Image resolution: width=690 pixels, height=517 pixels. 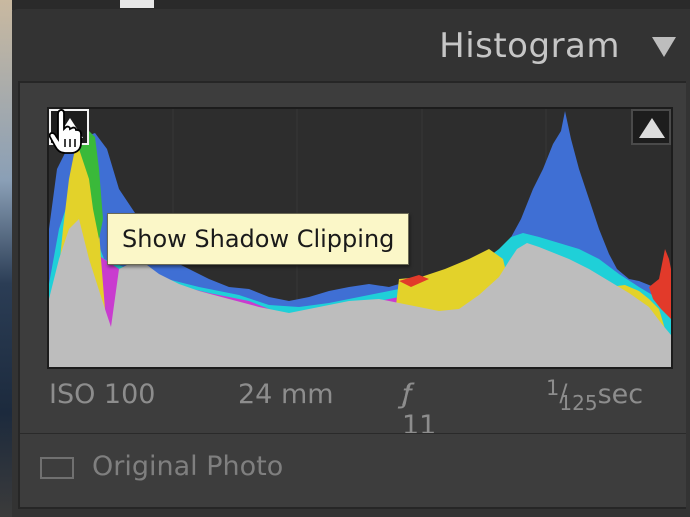 I want to click on shutter-speed-value: 1/125 sec, so click(x=595, y=395).